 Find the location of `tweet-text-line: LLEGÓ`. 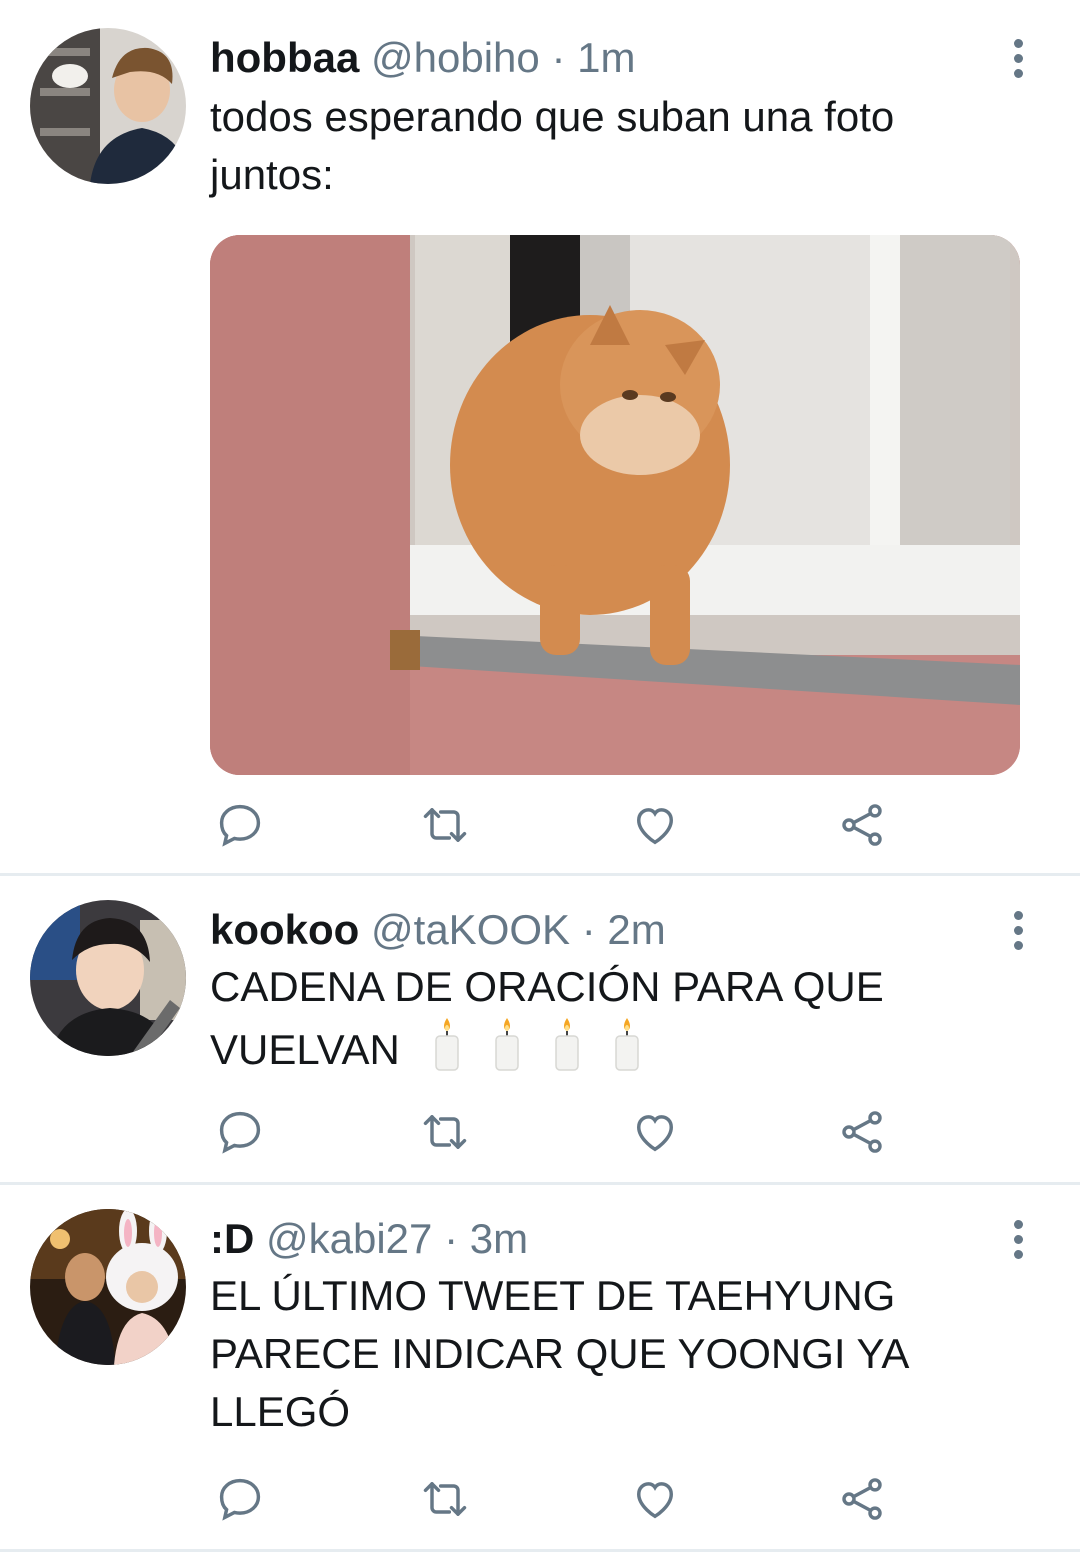

tweet-text-line: LLEGÓ is located at coordinates (280, 1411).